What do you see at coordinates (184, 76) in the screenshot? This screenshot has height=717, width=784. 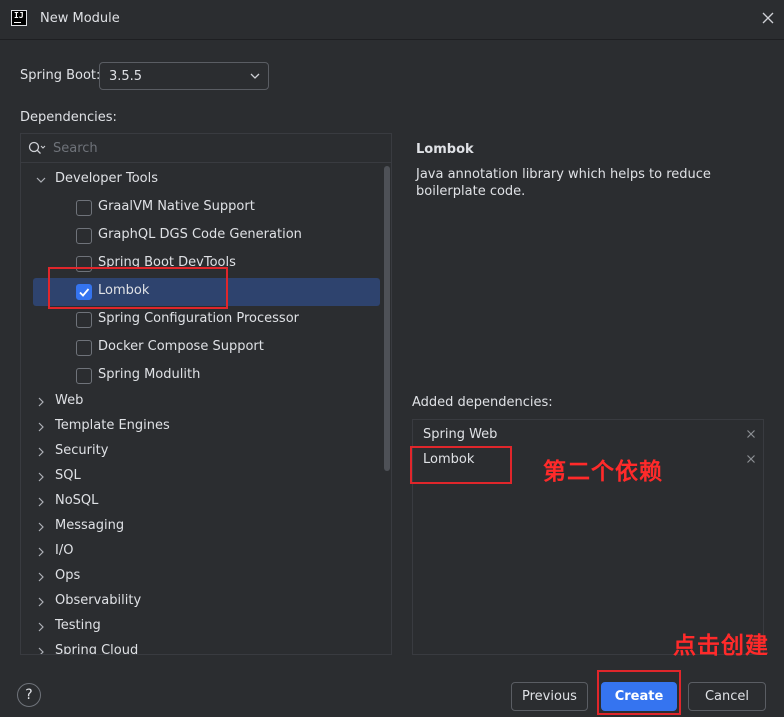 I see `spring-boot-version-select: 3.5.5` at bounding box center [184, 76].